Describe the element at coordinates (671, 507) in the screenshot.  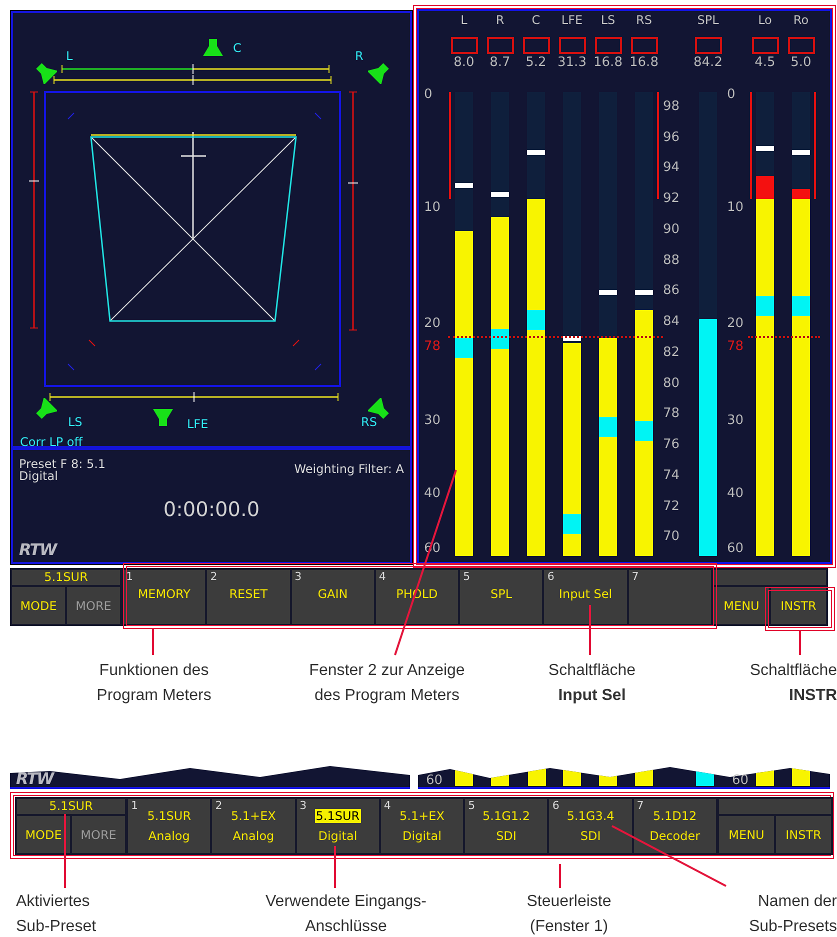
I see `scale-label: 72` at that location.